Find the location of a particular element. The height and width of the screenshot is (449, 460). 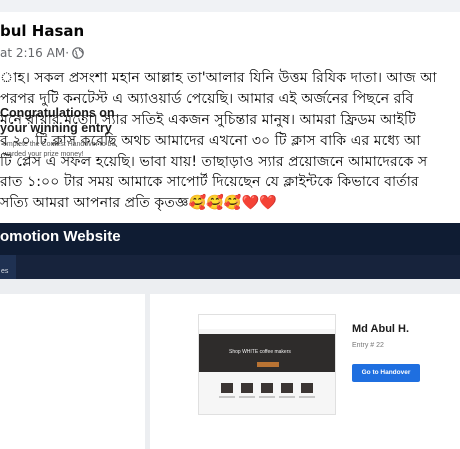

congrats-card is located at coordinates (72, 371).